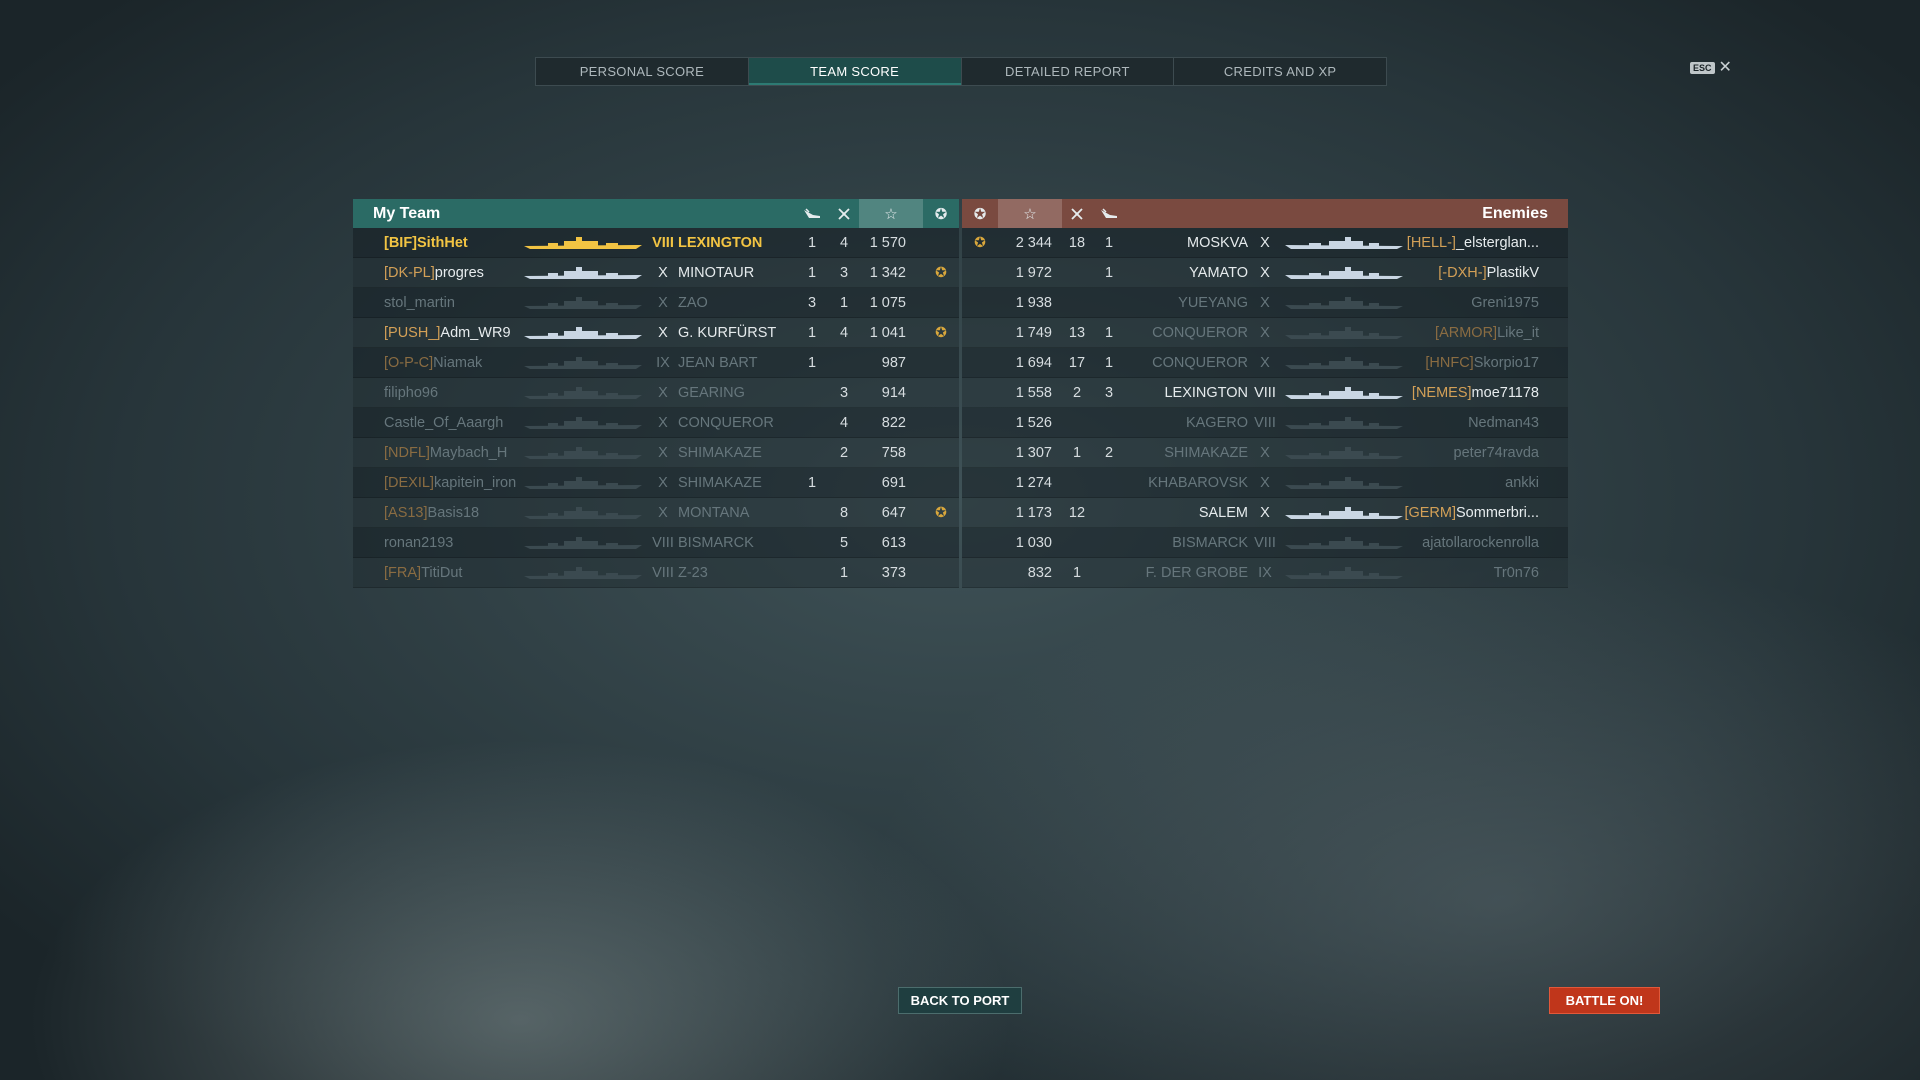  I want to click on player-nick: Adm_WR9, so click(475, 332).